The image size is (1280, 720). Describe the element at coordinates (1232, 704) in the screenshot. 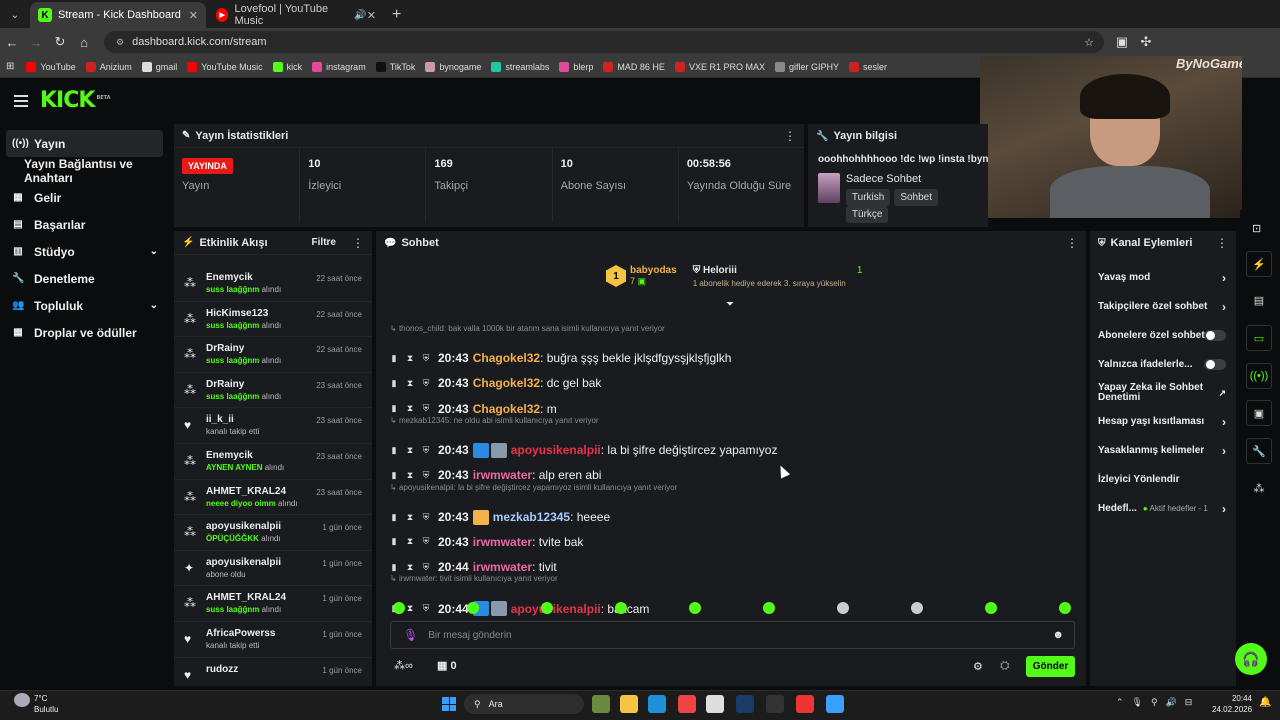

I see `clock: 20:44 24.02.2026` at that location.